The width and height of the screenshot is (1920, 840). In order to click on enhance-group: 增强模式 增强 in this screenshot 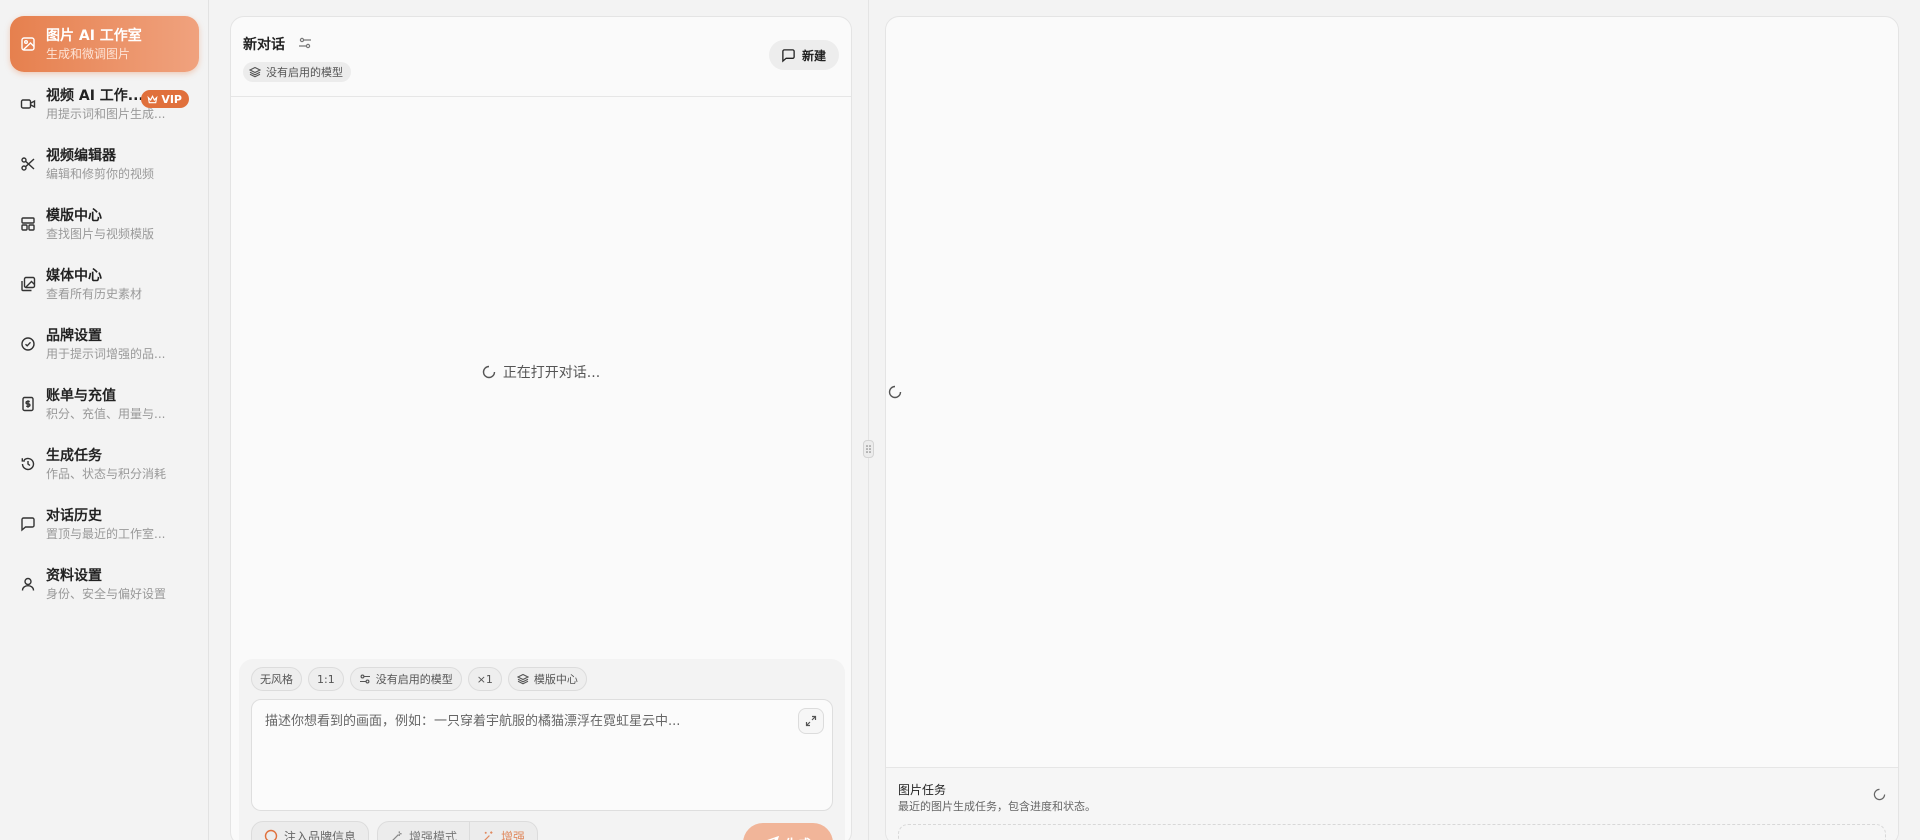, I will do `click(458, 830)`.